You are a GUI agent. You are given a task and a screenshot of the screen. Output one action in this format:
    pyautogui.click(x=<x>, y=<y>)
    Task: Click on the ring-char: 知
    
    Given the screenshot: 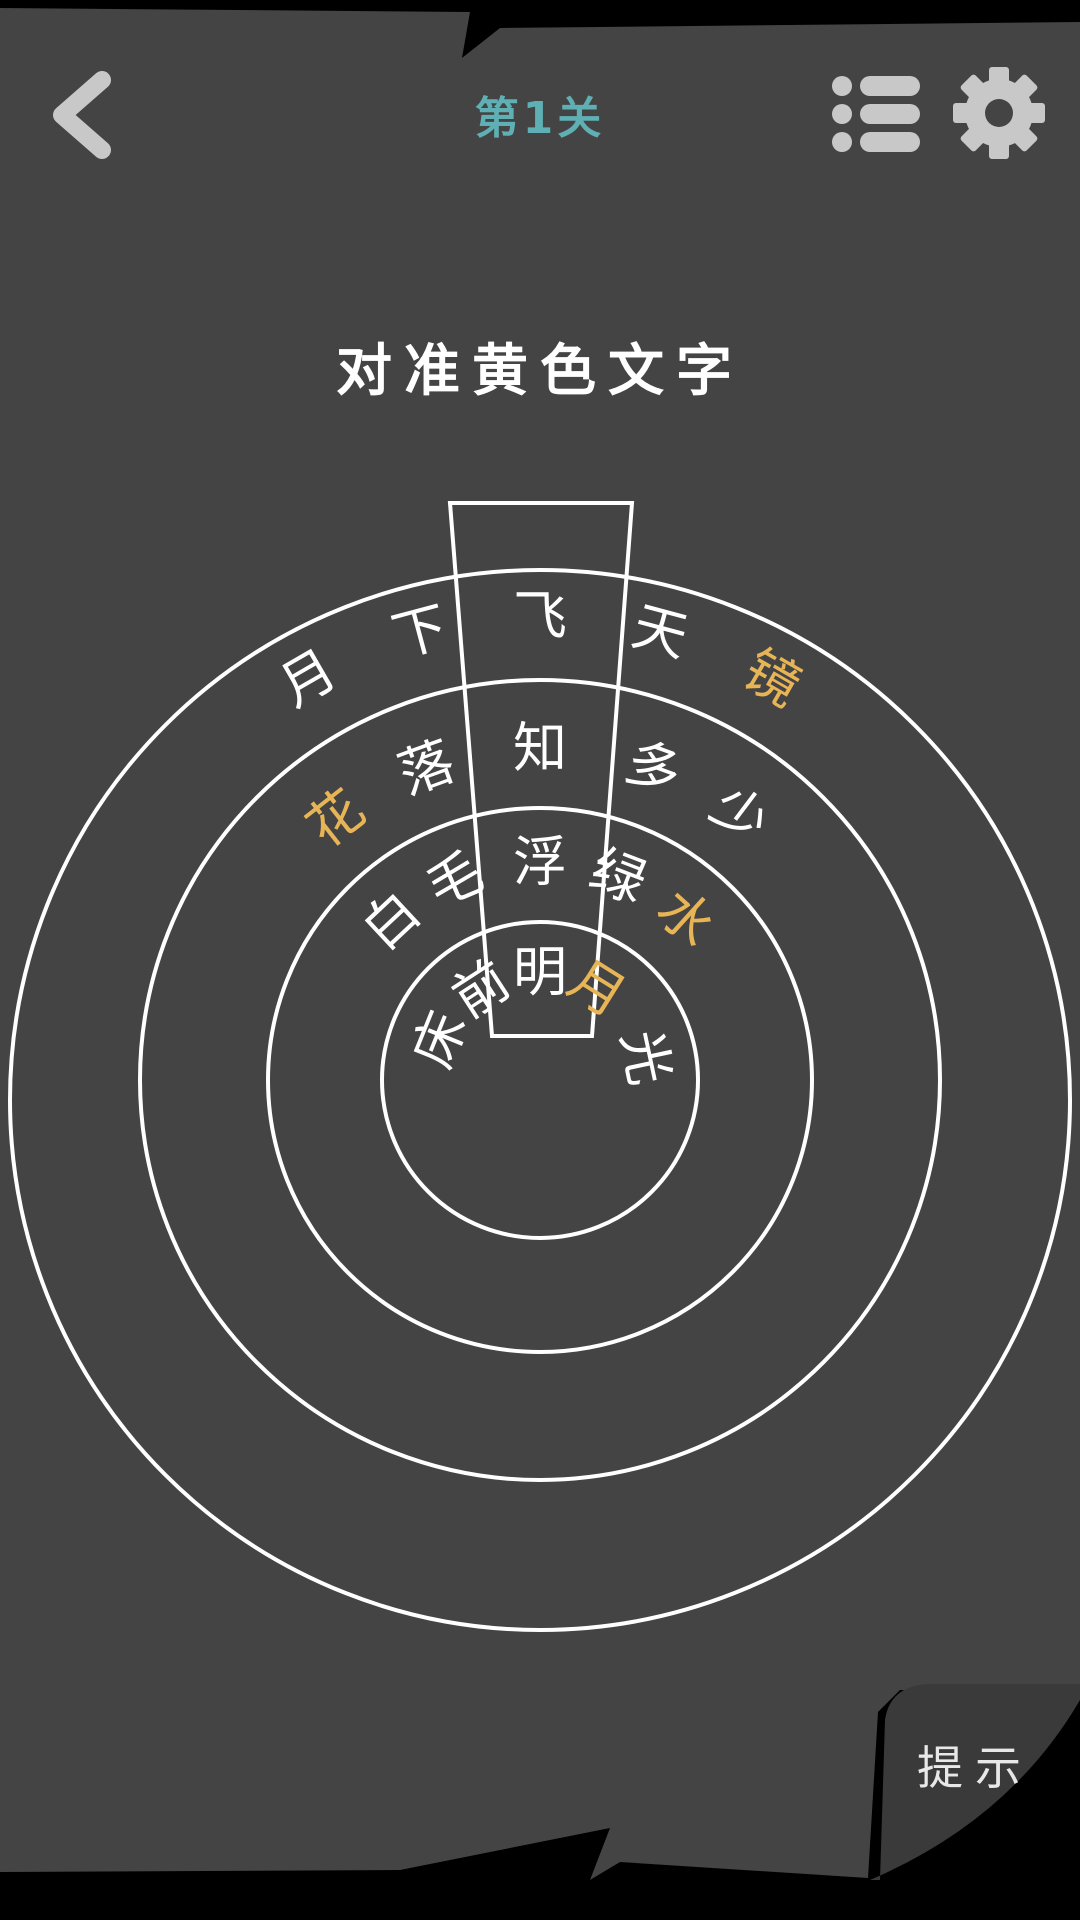 What is the action you would take?
    pyautogui.click(x=540, y=748)
    